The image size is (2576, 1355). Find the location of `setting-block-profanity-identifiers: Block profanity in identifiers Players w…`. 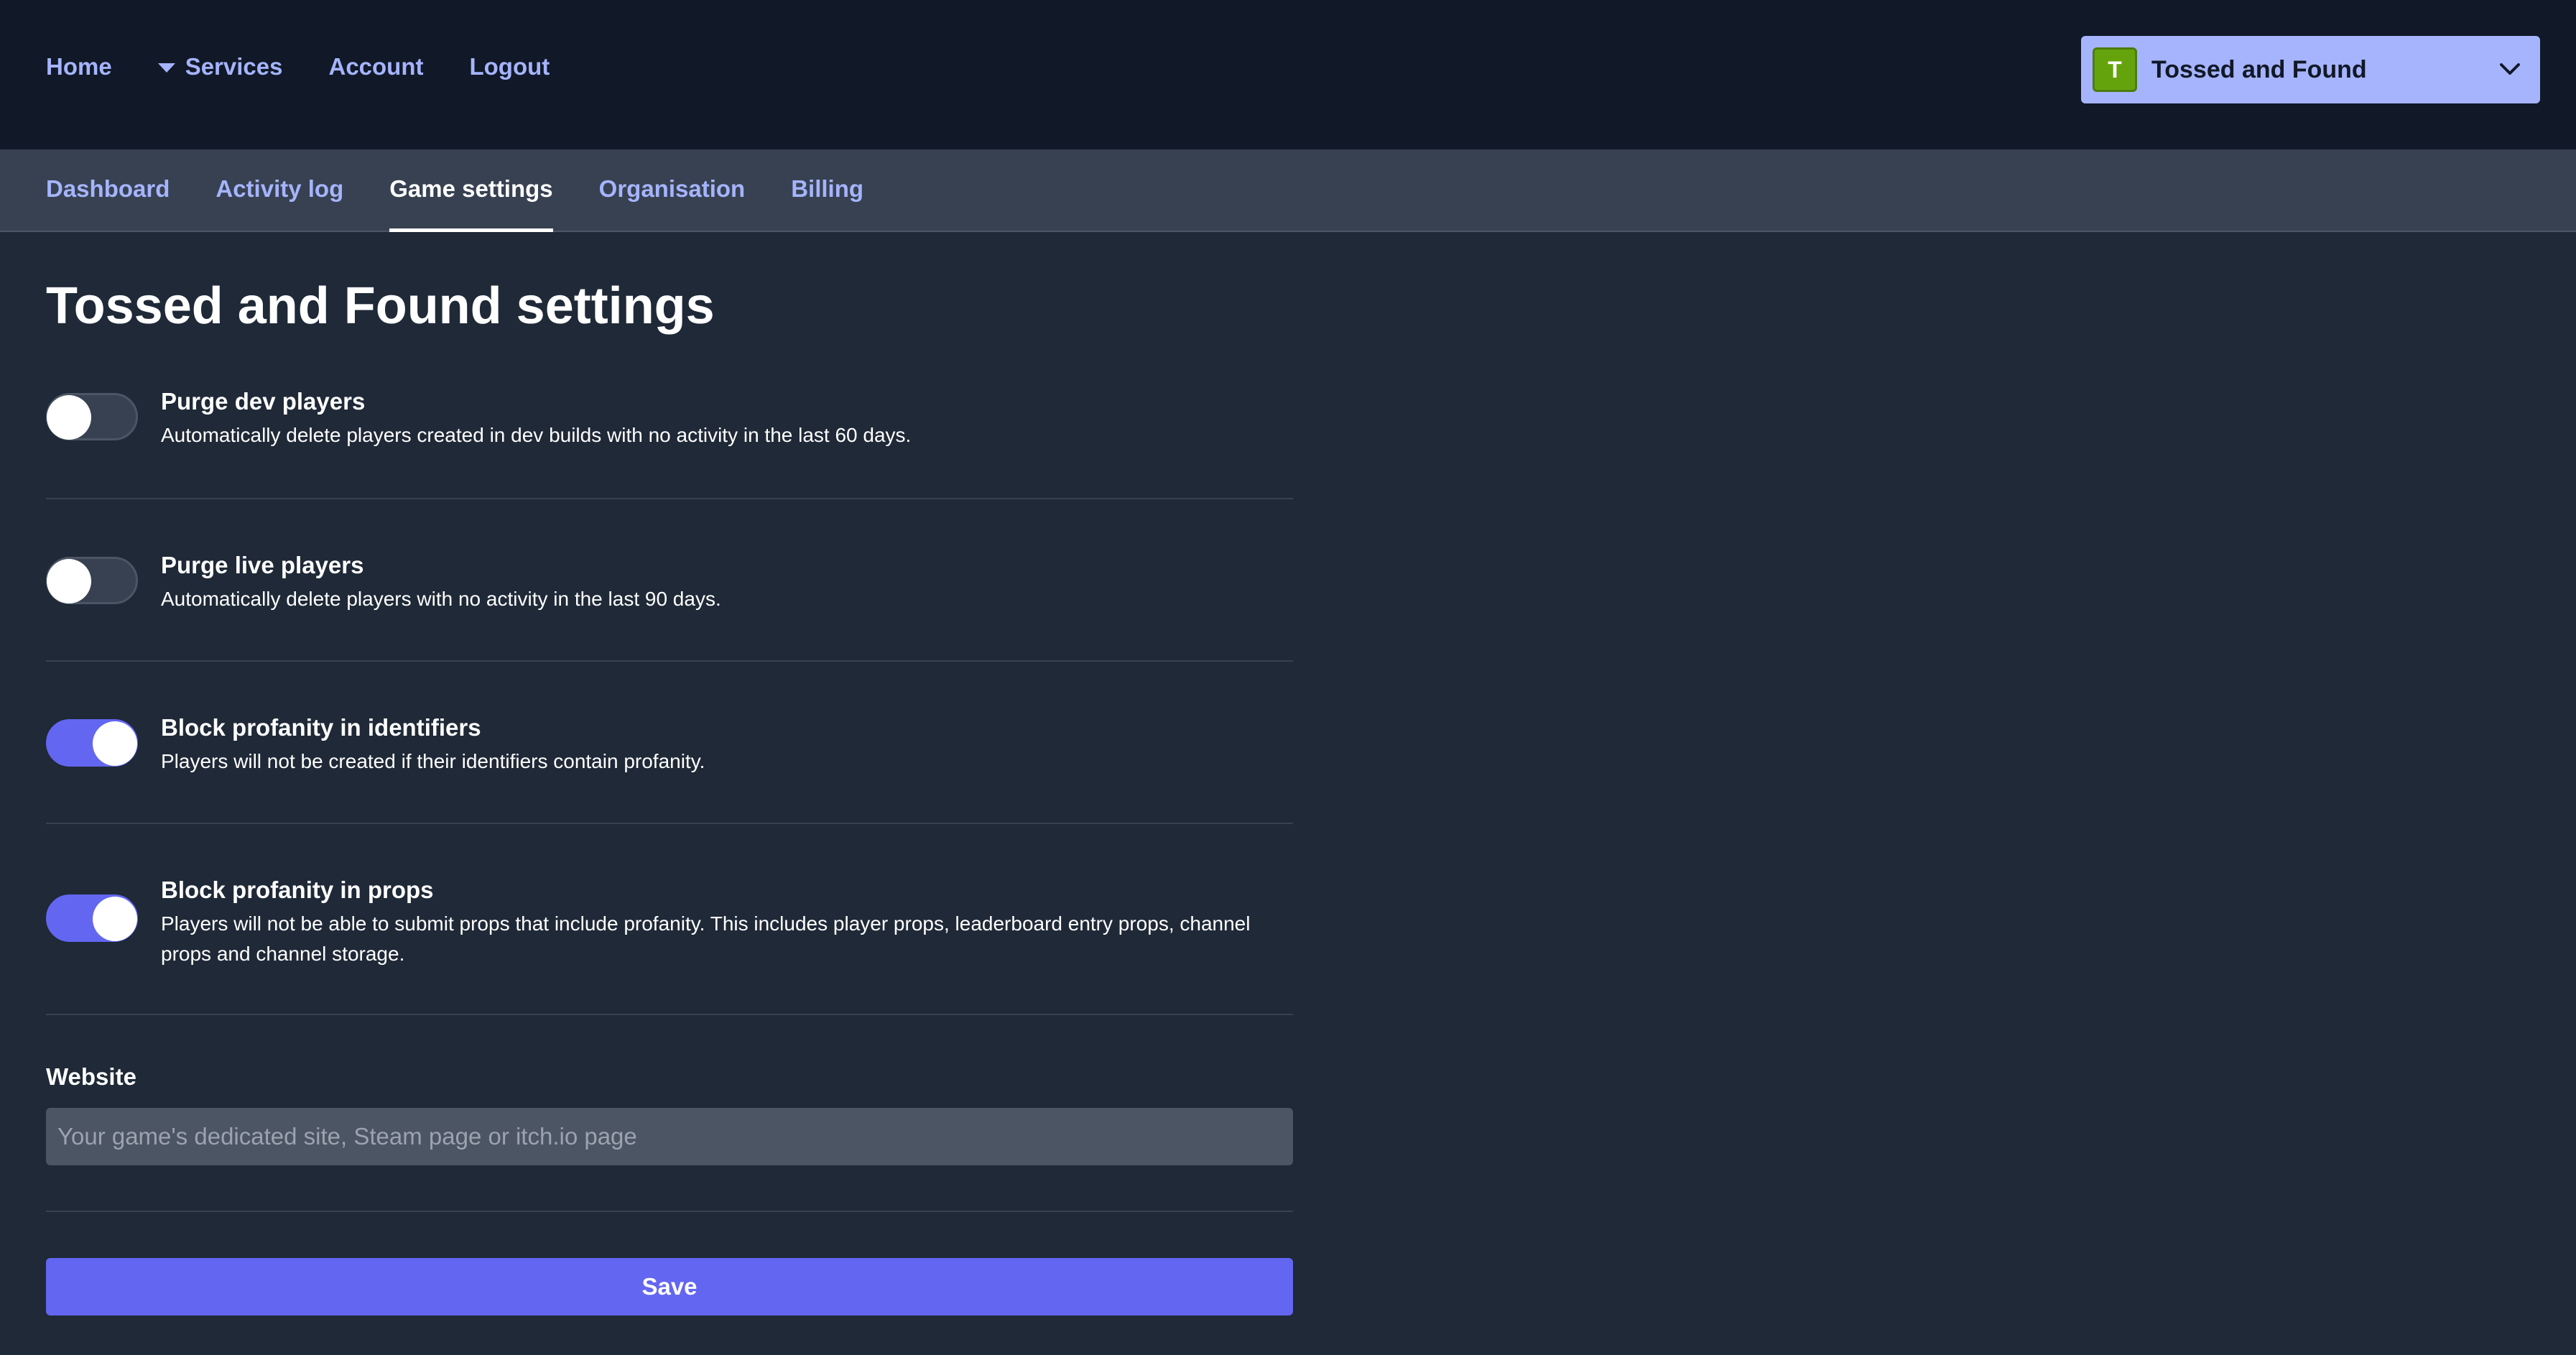

setting-block-profanity-identifiers: Block profanity in identifiers Players w… is located at coordinates (669, 743).